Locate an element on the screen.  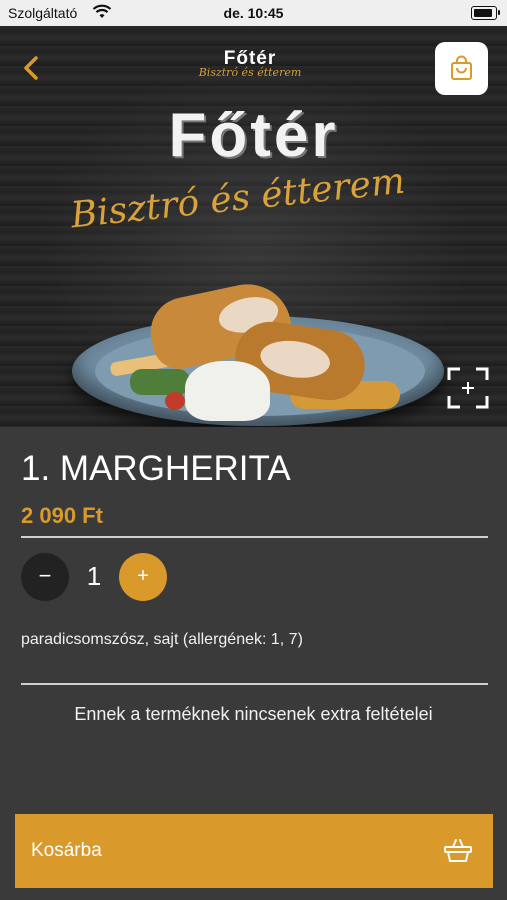
product-price: 2 090 Ft is located at coordinates (62, 515).